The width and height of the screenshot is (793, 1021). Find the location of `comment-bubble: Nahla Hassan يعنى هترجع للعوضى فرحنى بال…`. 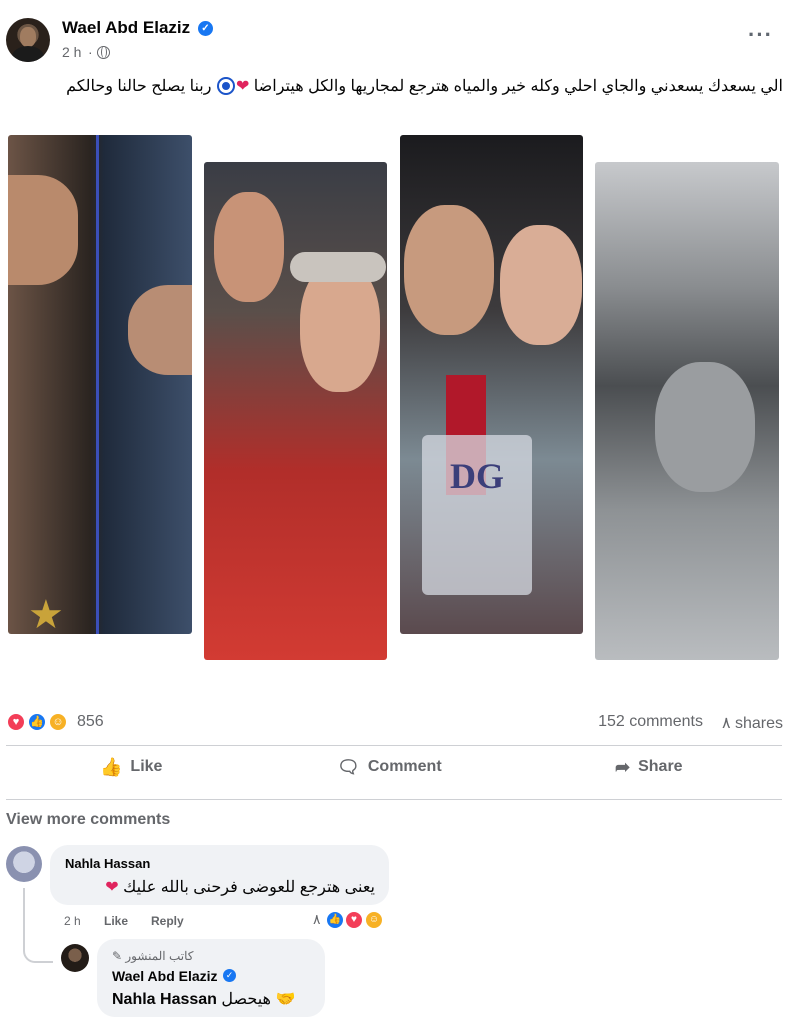

comment-bubble: Nahla Hassan يعنى هترجع للعوضى فرحنى بال… is located at coordinates (219, 875).